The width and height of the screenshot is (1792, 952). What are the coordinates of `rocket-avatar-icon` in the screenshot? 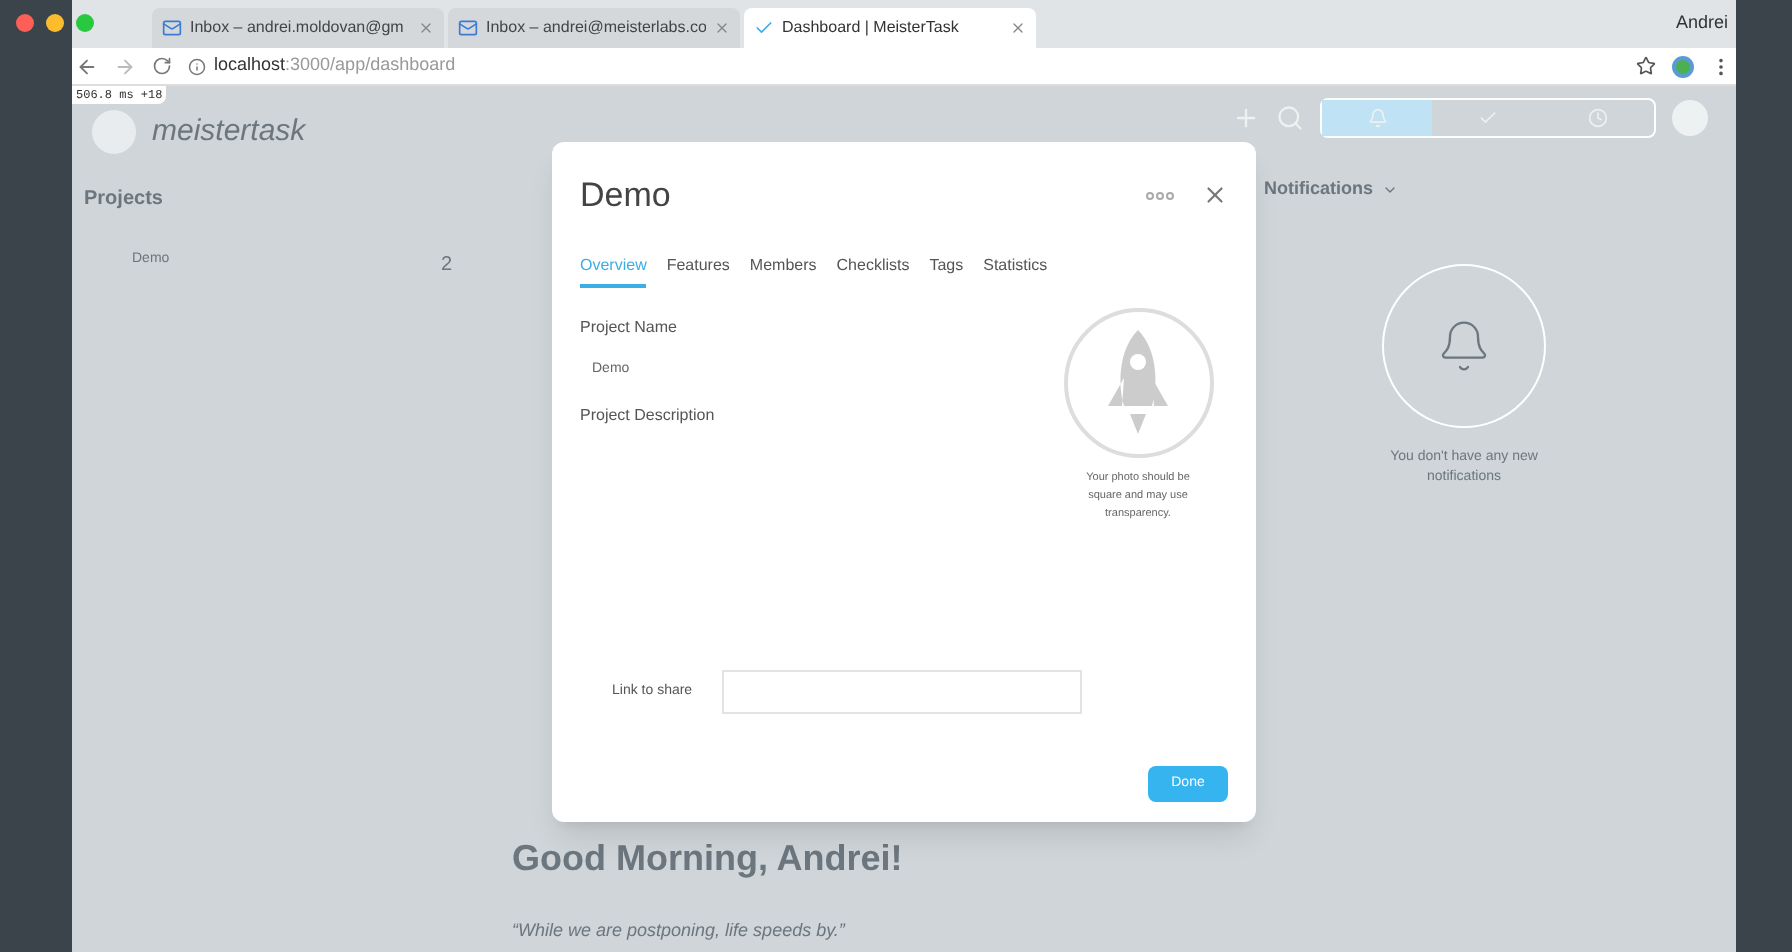 It's located at (1138, 382).